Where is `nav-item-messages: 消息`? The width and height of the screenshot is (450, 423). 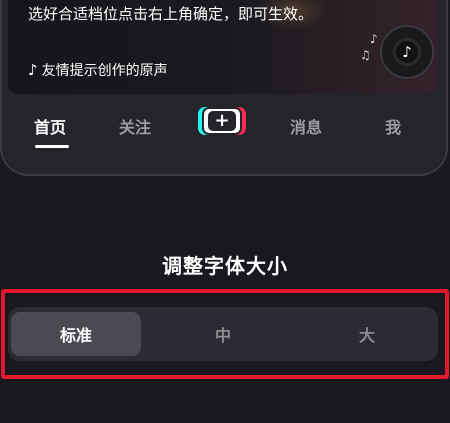 nav-item-messages: 消息 is located at coordinates (306, 126).